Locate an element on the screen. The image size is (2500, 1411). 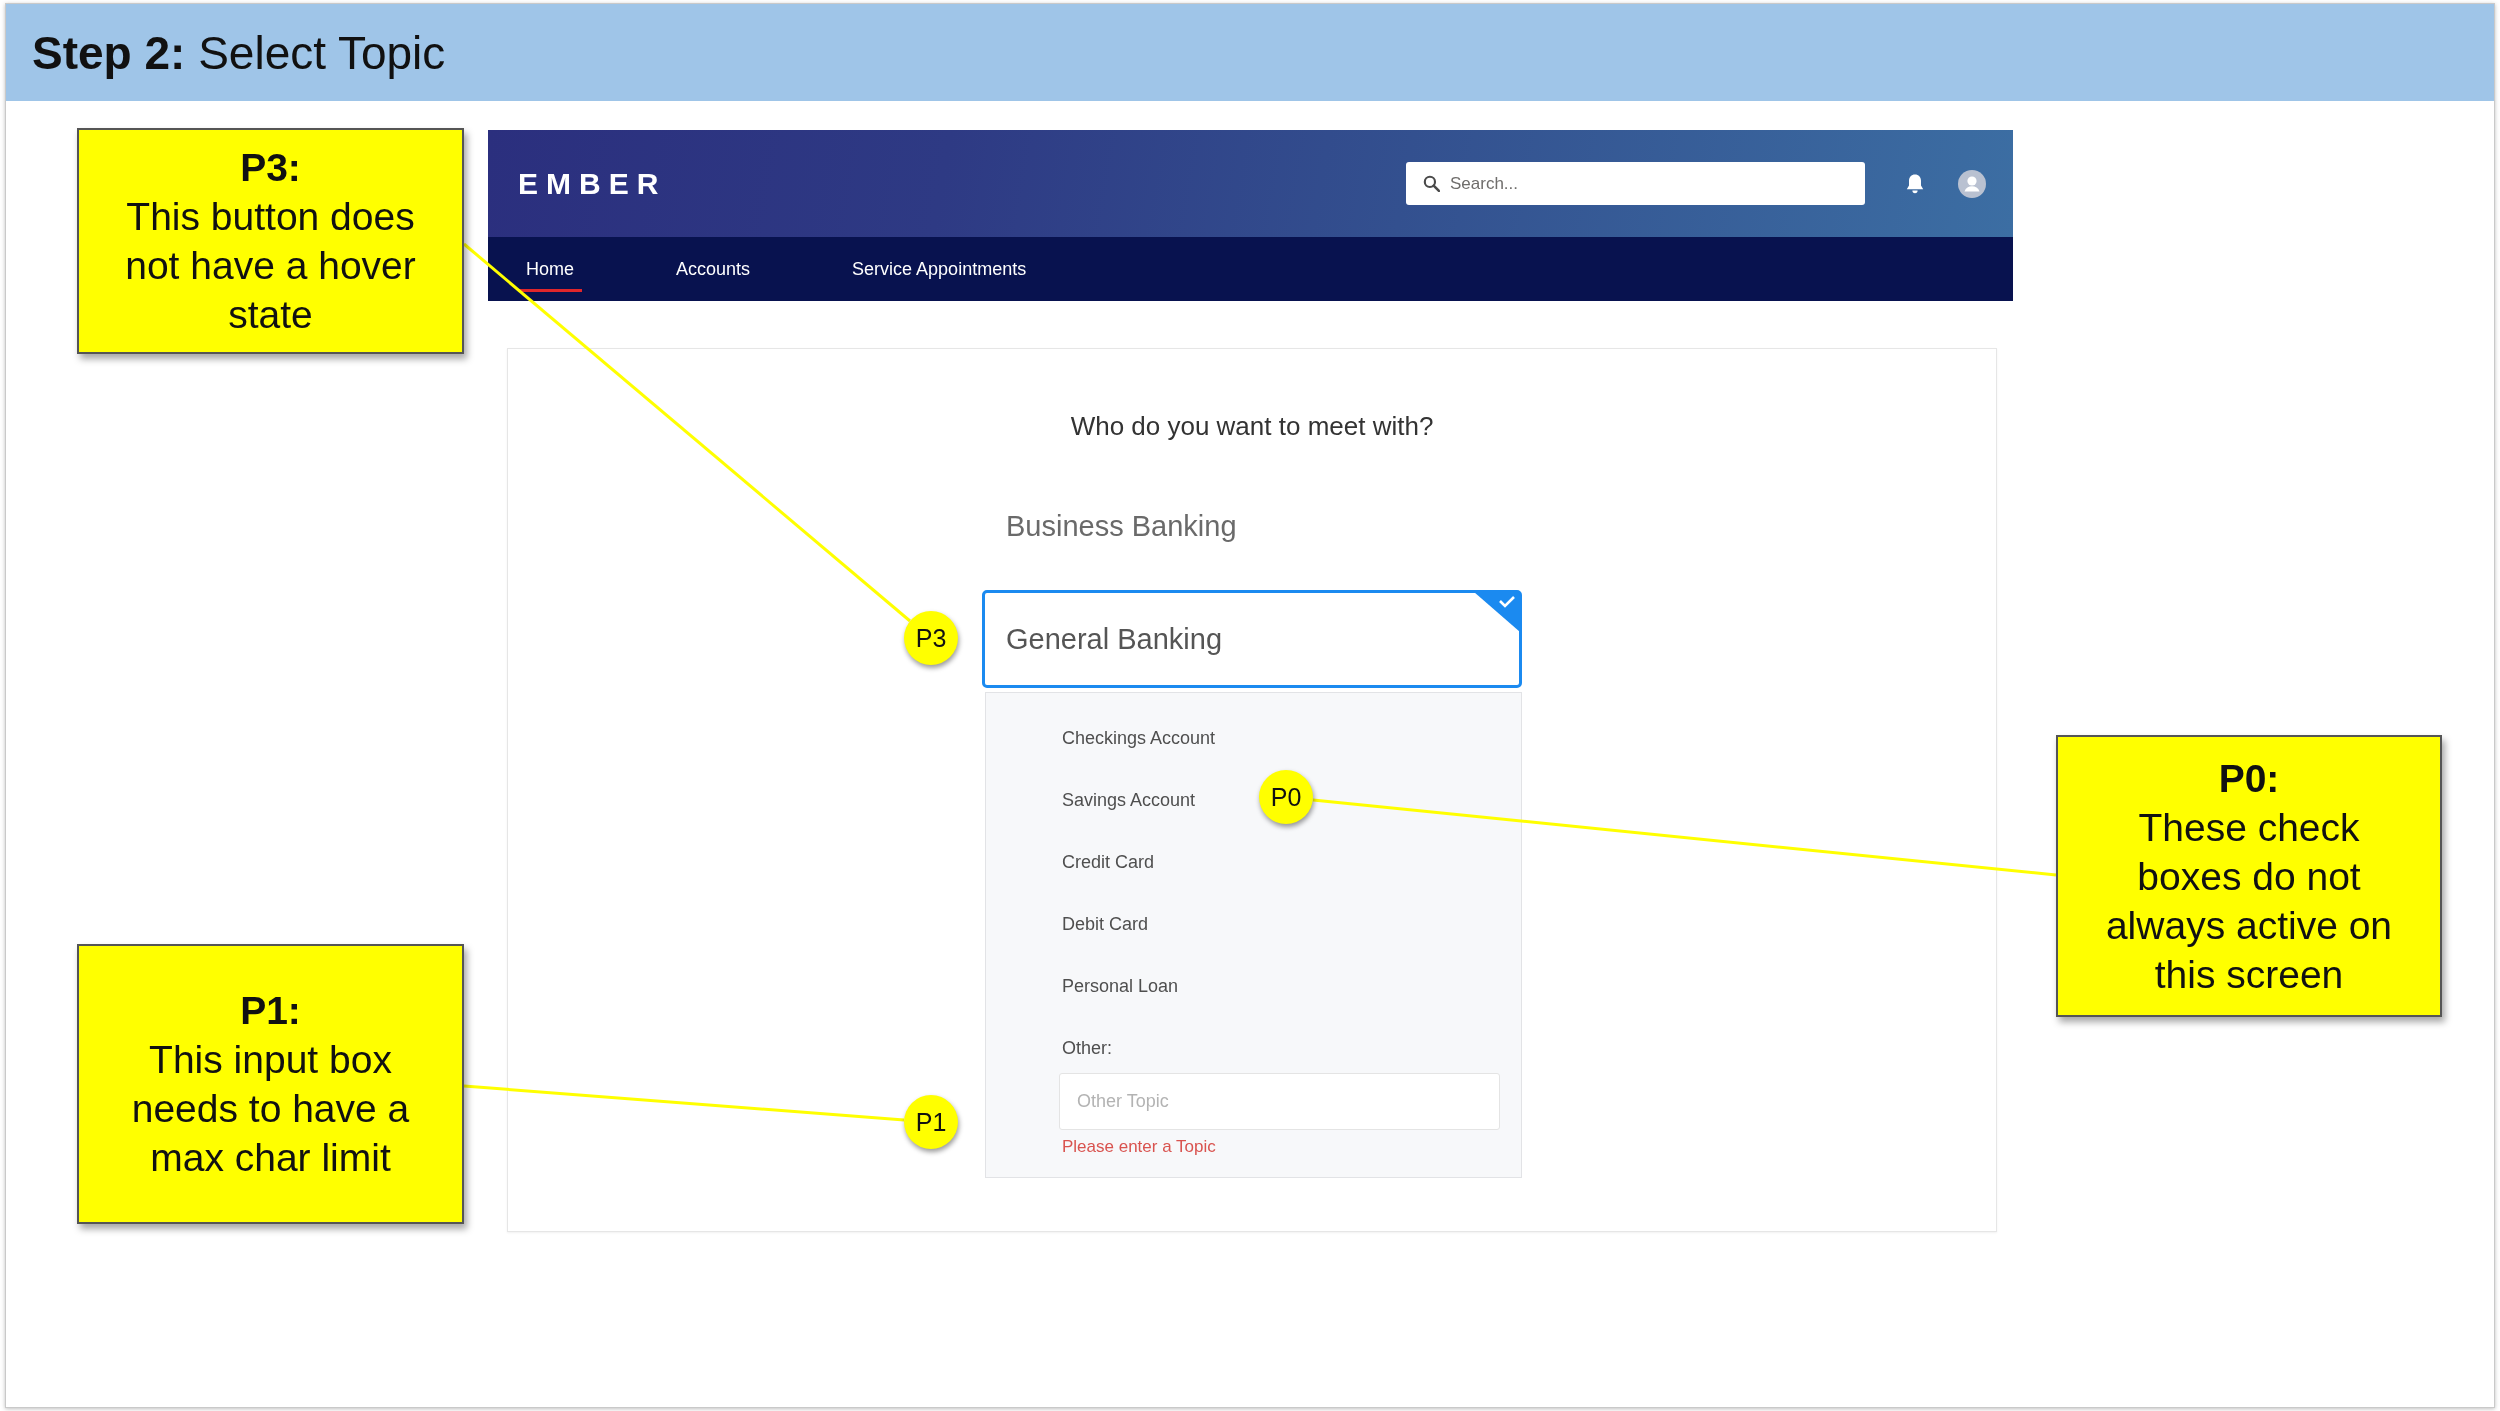
logo: EMBER is located at coordinates (592, 183).